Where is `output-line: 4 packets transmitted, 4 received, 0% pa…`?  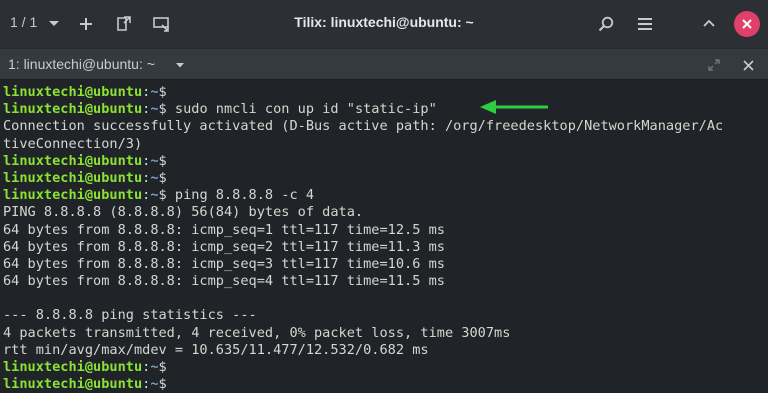 output-line: 4 packets transmitted, 4 received, 0% pa… is located at coordinates (385, 333).